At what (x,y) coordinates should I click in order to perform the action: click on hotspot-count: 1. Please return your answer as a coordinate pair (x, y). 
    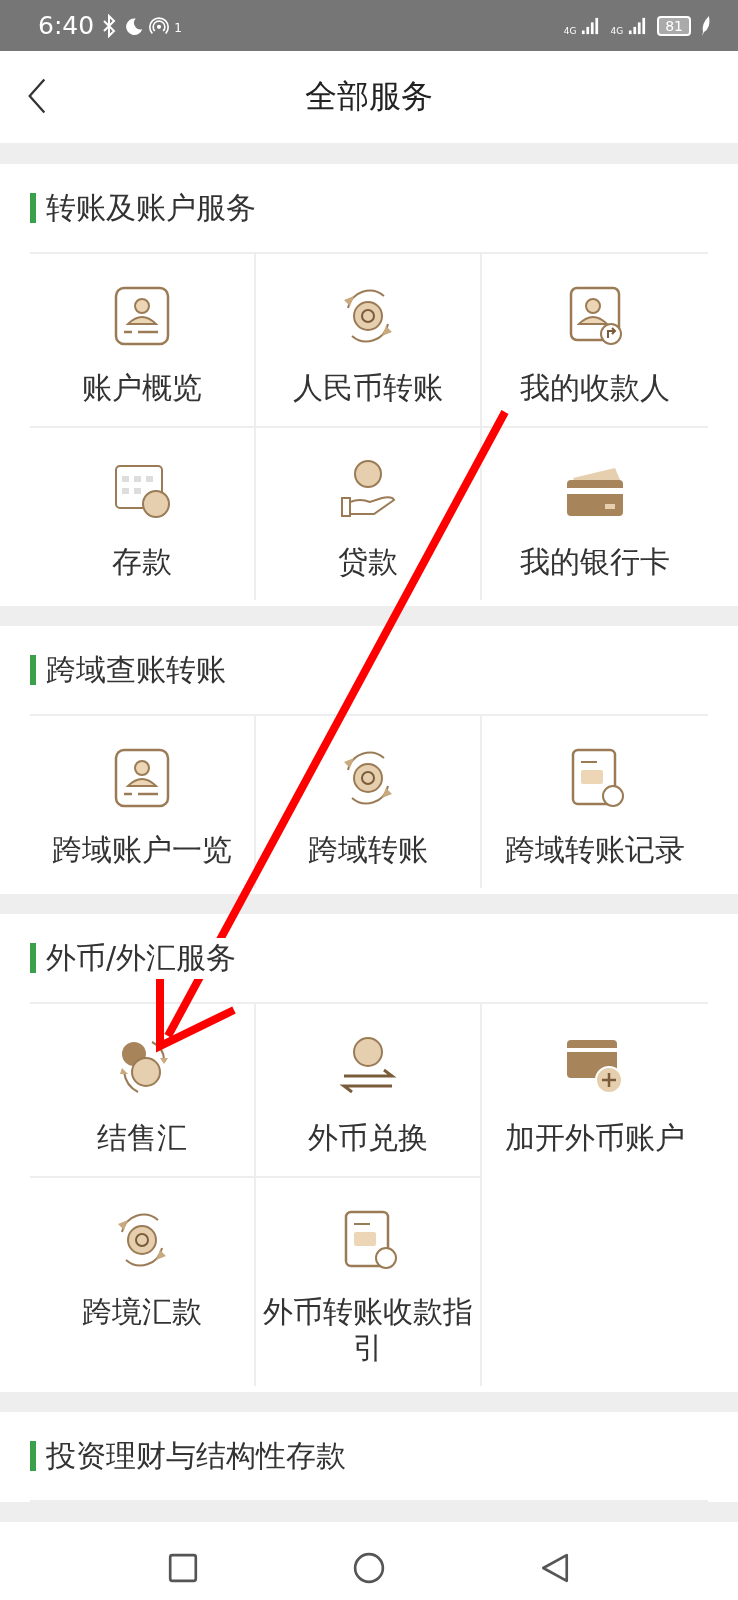
    Looking at the image, I should click on (178, 28).